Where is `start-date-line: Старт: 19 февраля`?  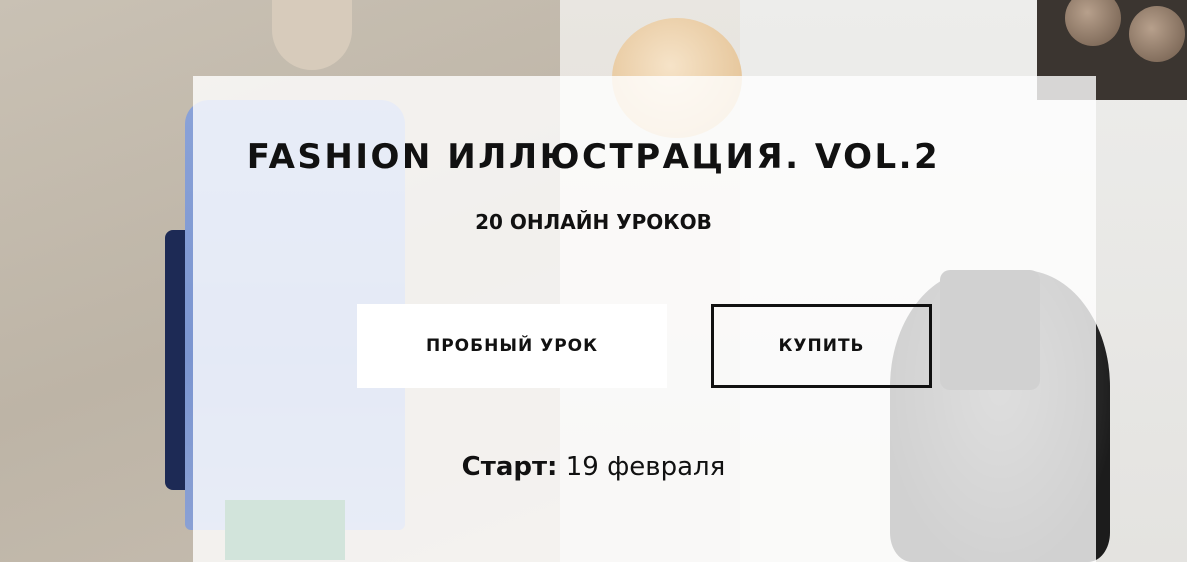
start-date-line: Старт: 19 февраля is located at coordinates (593, 467).